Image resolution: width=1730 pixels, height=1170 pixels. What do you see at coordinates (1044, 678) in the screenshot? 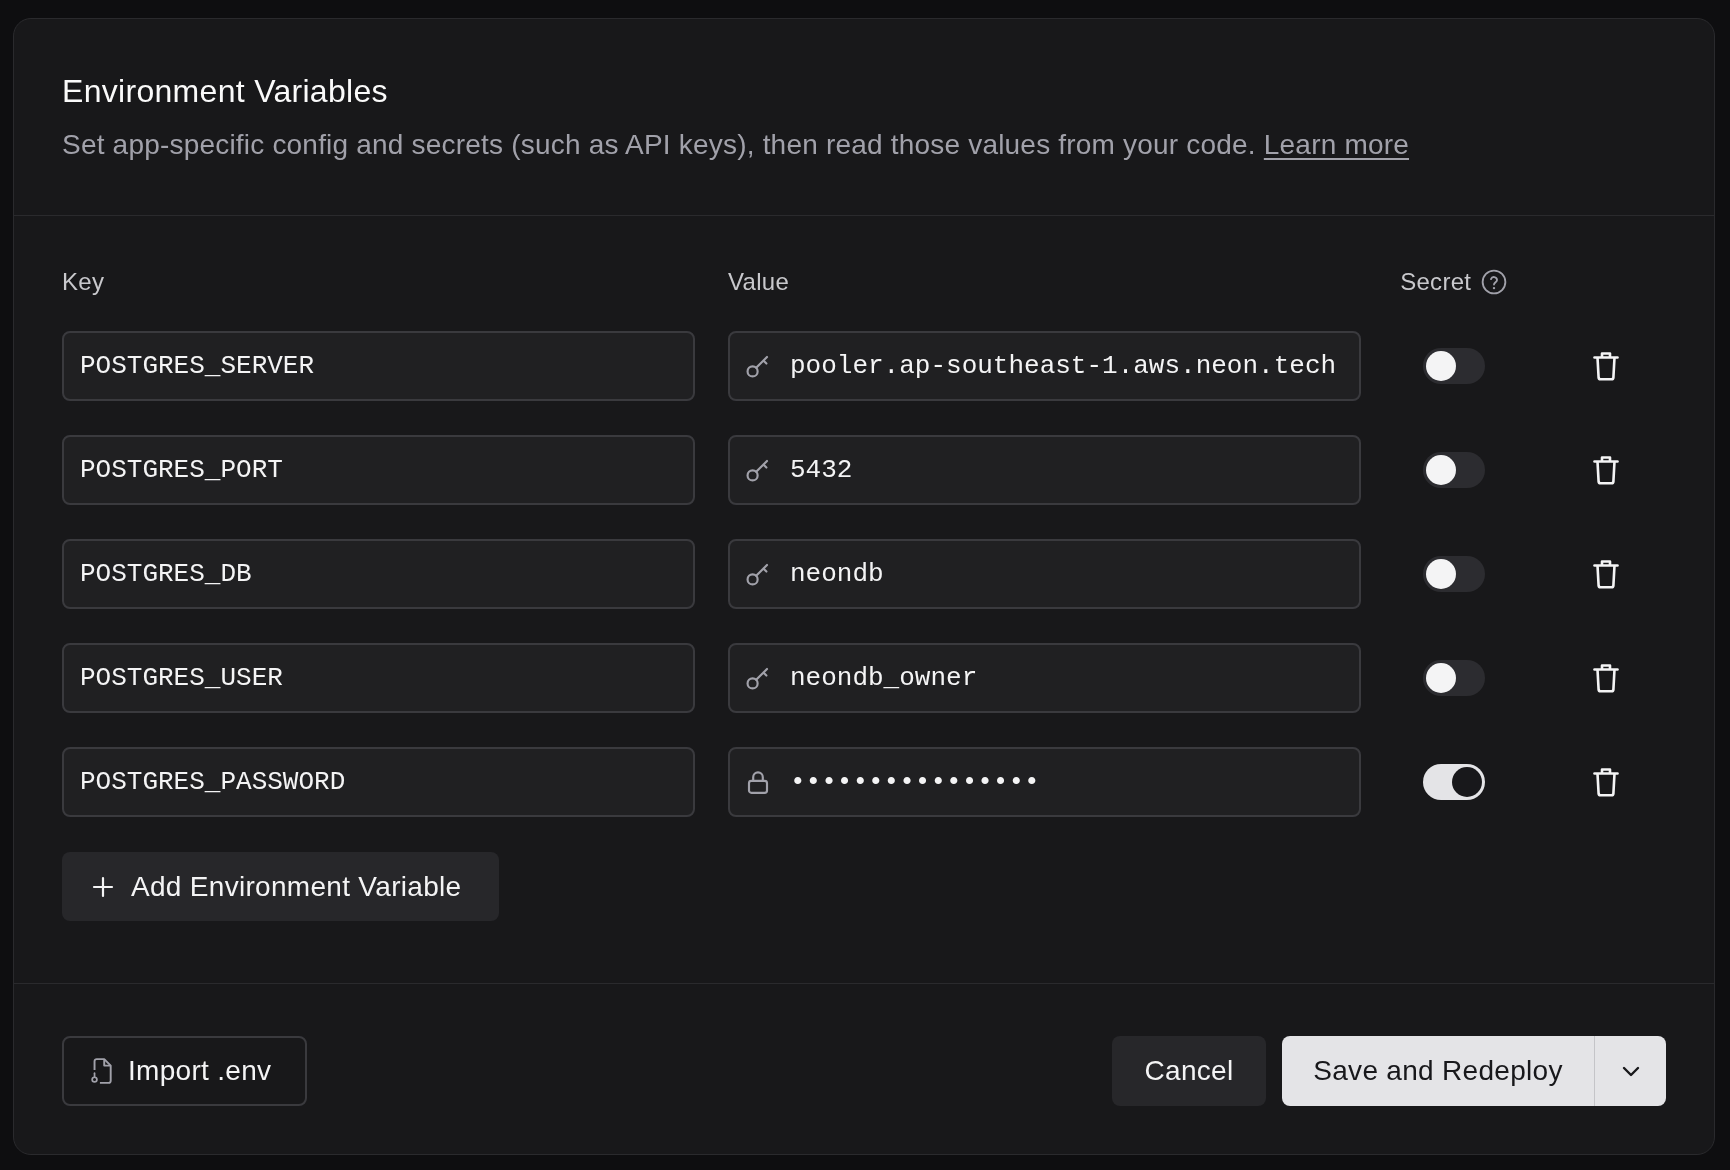
I see `value-field: neondb_owner` at bounding box center [1044, 678].